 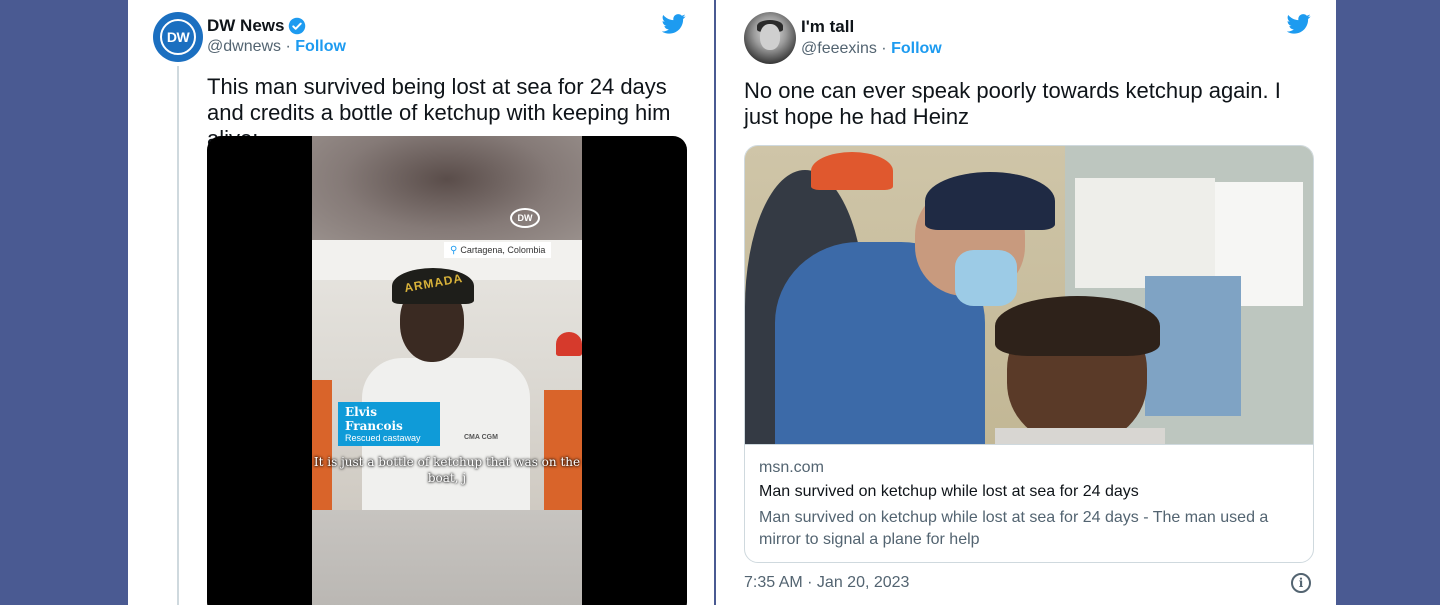 What do you see at coordinates (852, 171) in the screenshot?
I see `orange-helmet` at bounding box center [852, 171].